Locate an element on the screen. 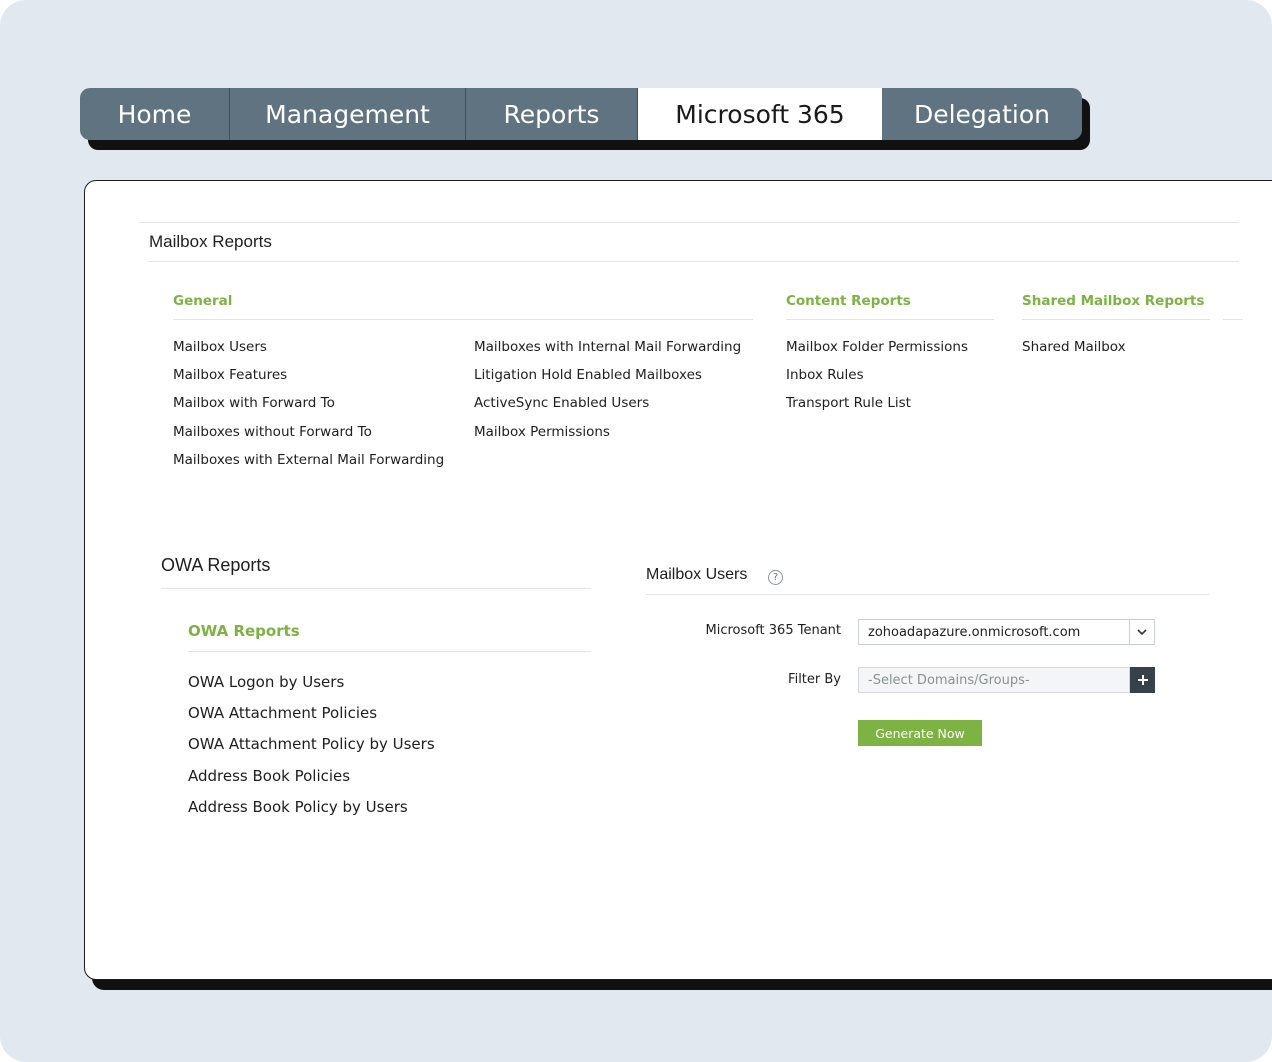  tab-management: Management is located at coordinates (348, 114).